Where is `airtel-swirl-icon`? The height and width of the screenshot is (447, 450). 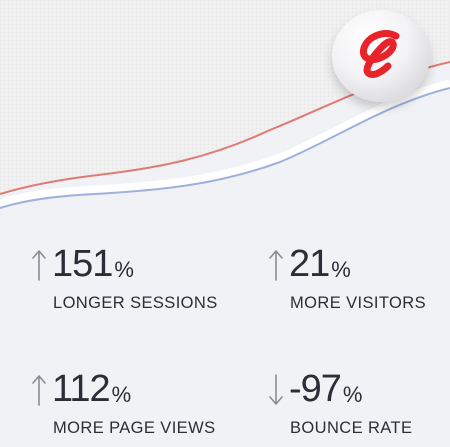 airtel-swirl-icon is located at coordinates (379, 54).